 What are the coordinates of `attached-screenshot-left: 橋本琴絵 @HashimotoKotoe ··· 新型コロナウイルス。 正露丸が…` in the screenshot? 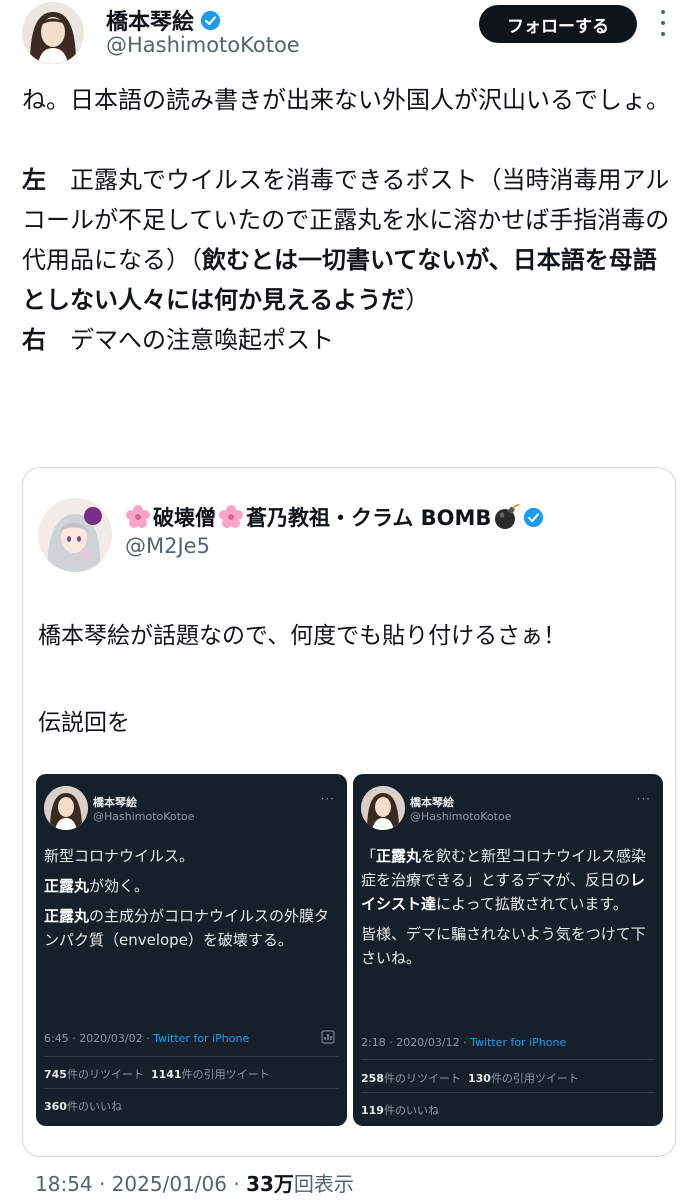 It's located at (191, 950).